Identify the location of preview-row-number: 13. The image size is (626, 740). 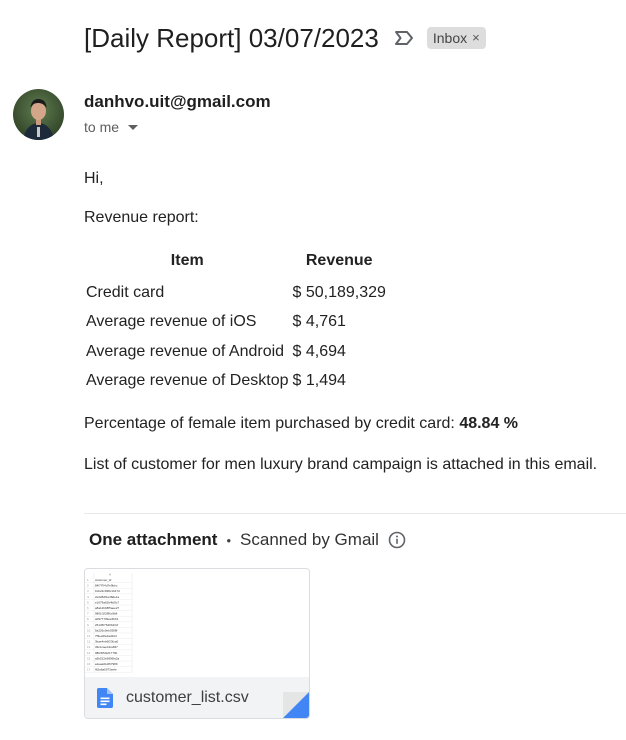
(89, 647).